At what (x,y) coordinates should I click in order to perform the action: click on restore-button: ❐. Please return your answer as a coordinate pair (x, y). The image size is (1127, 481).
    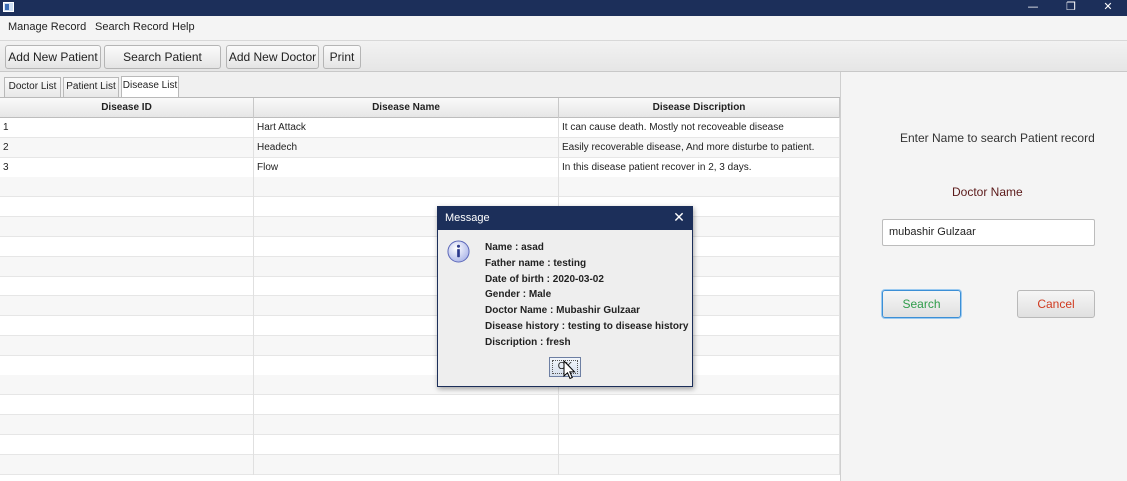
    Looking at the image, I should click on (1071, 8).